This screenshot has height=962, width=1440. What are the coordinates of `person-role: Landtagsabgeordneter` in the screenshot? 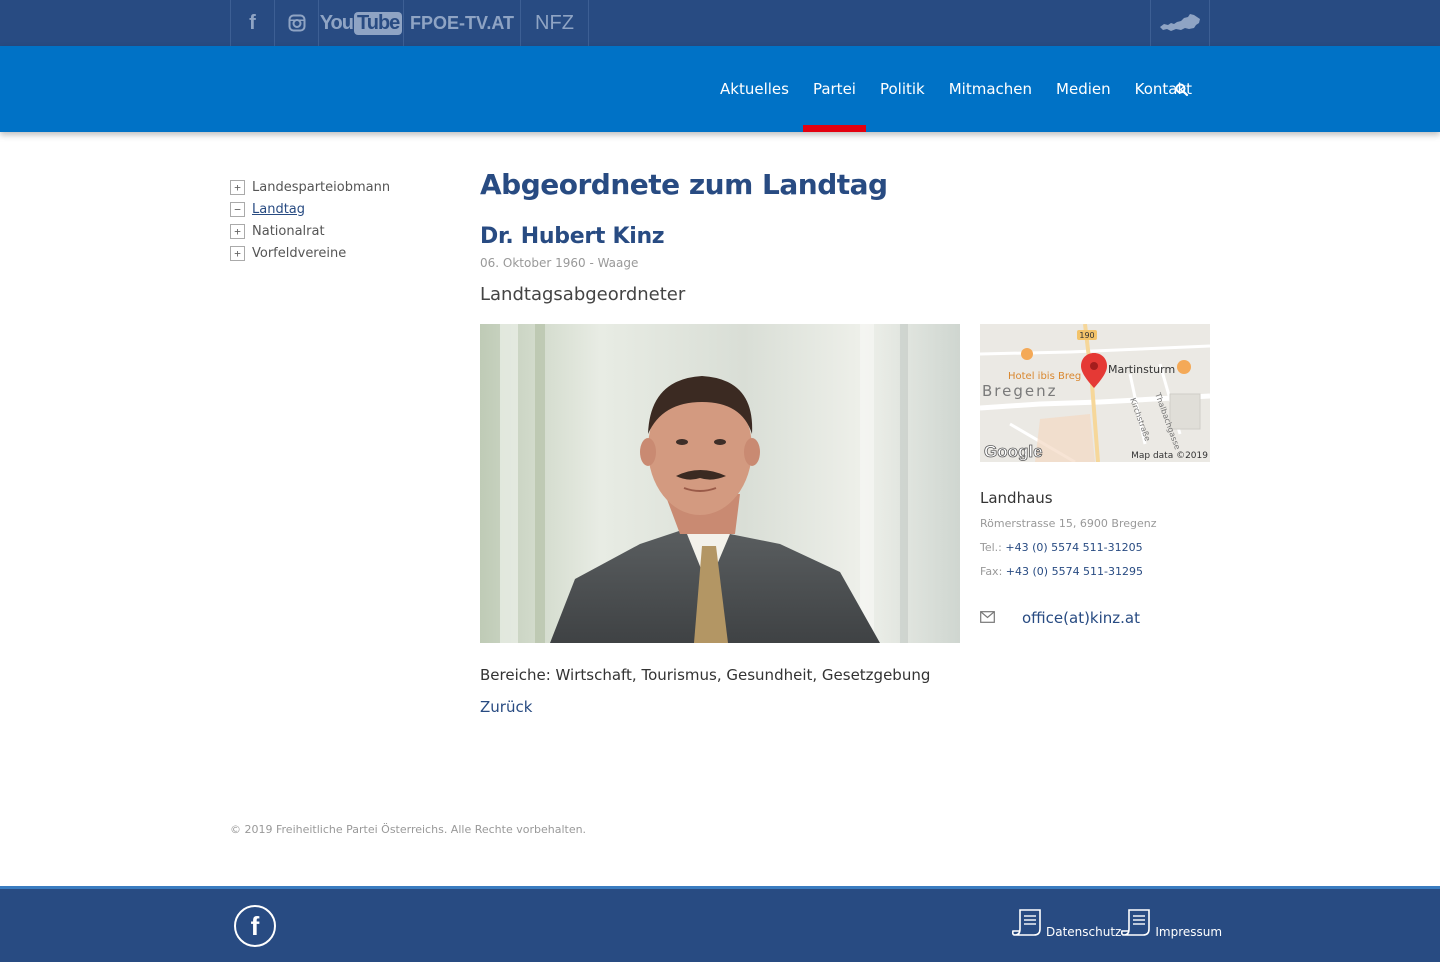 It's located at (583, 294).